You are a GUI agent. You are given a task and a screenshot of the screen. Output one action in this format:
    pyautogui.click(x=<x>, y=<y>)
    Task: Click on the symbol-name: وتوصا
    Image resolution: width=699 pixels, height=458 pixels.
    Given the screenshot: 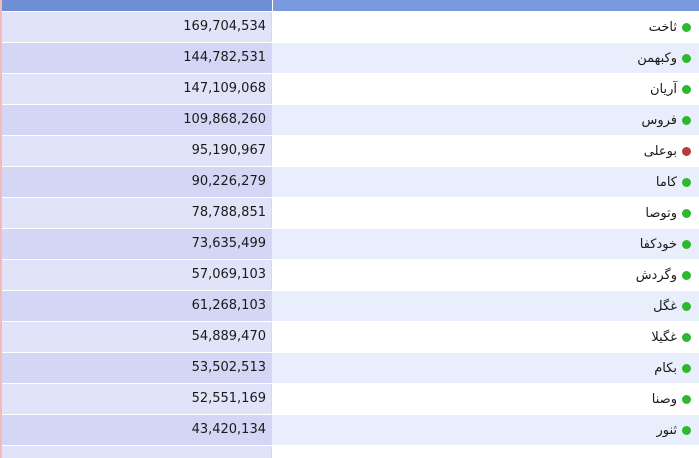 What is the action you would take?
    pyautogui.click(x=661, y=213)
    